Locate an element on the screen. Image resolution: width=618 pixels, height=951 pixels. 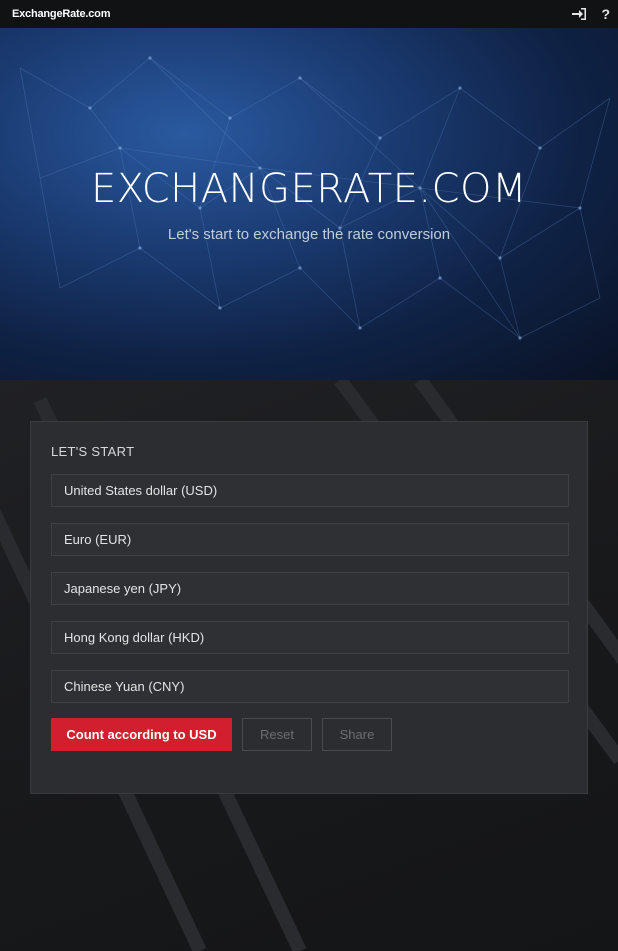
hkd-field: Hong Kong dollar (HKD) is located at coordinates (310, 637).